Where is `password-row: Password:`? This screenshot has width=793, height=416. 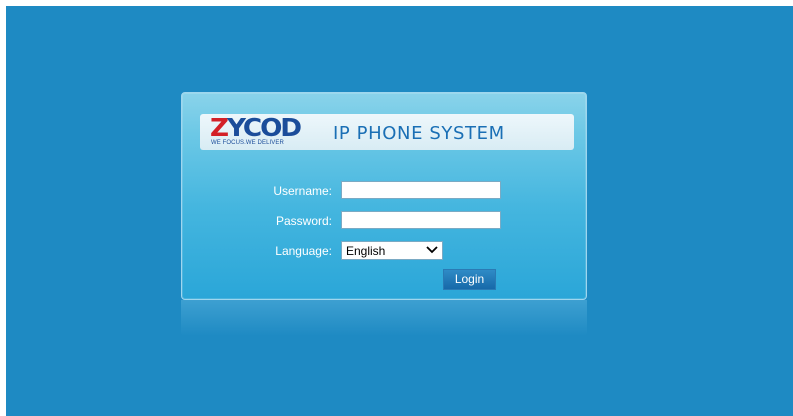
password-row: Password: is located at coordinates (384, 221).